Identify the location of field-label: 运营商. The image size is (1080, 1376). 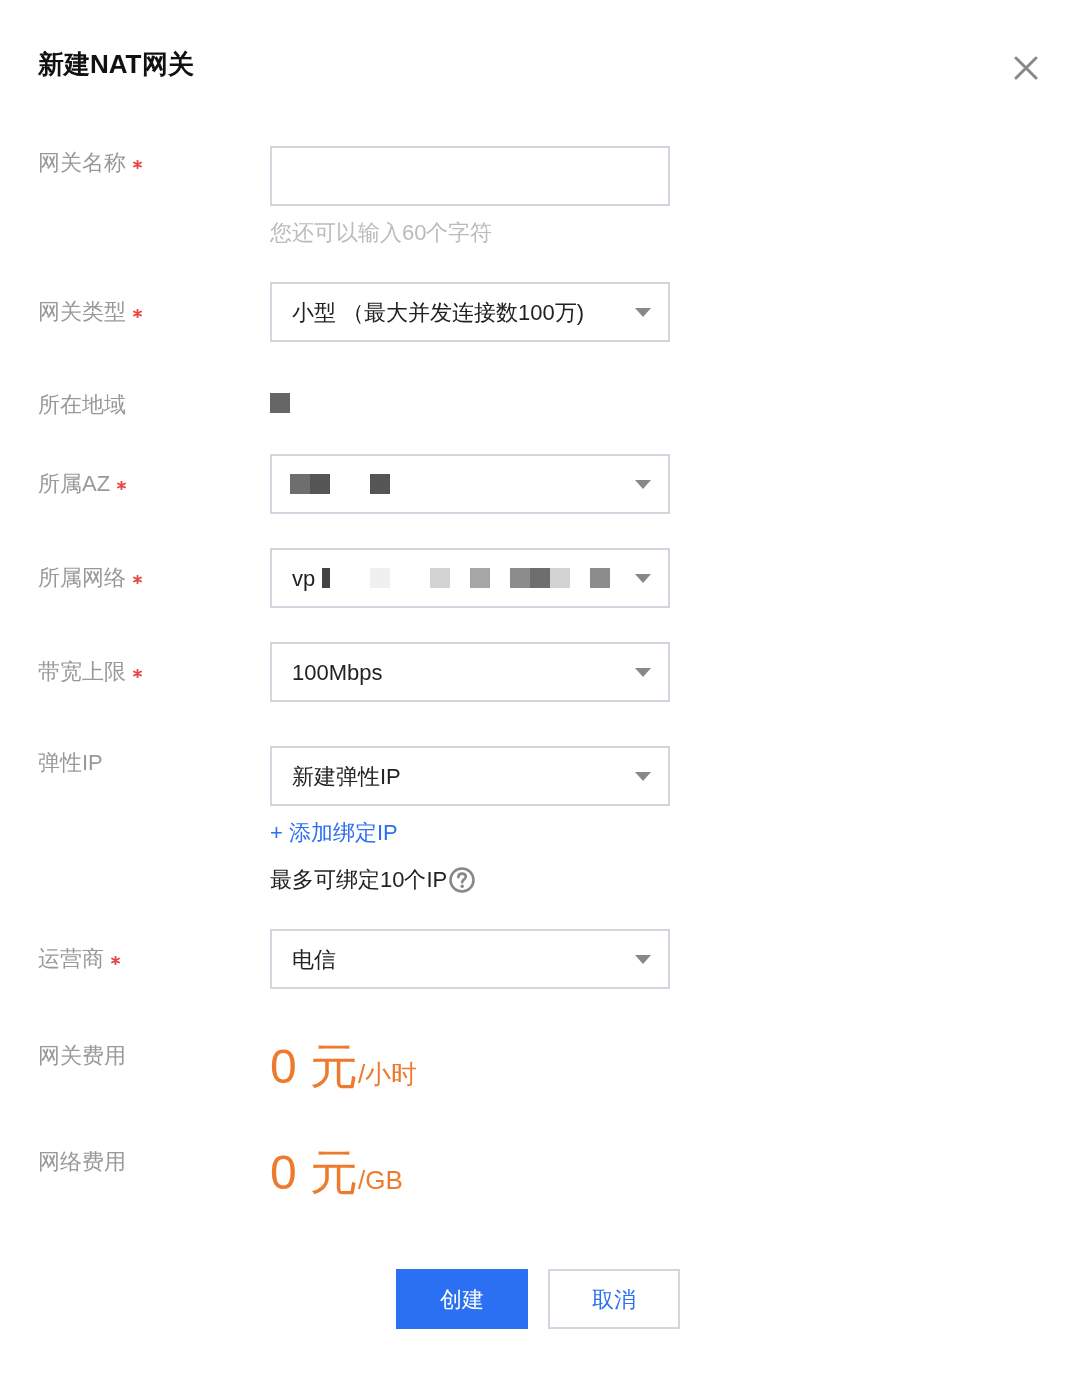
(71, 959).